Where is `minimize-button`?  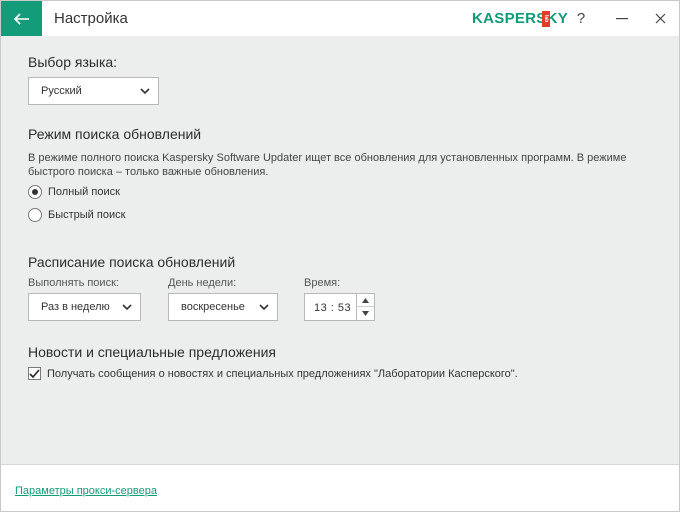
minimize-button is located at coordinates (622, 18).